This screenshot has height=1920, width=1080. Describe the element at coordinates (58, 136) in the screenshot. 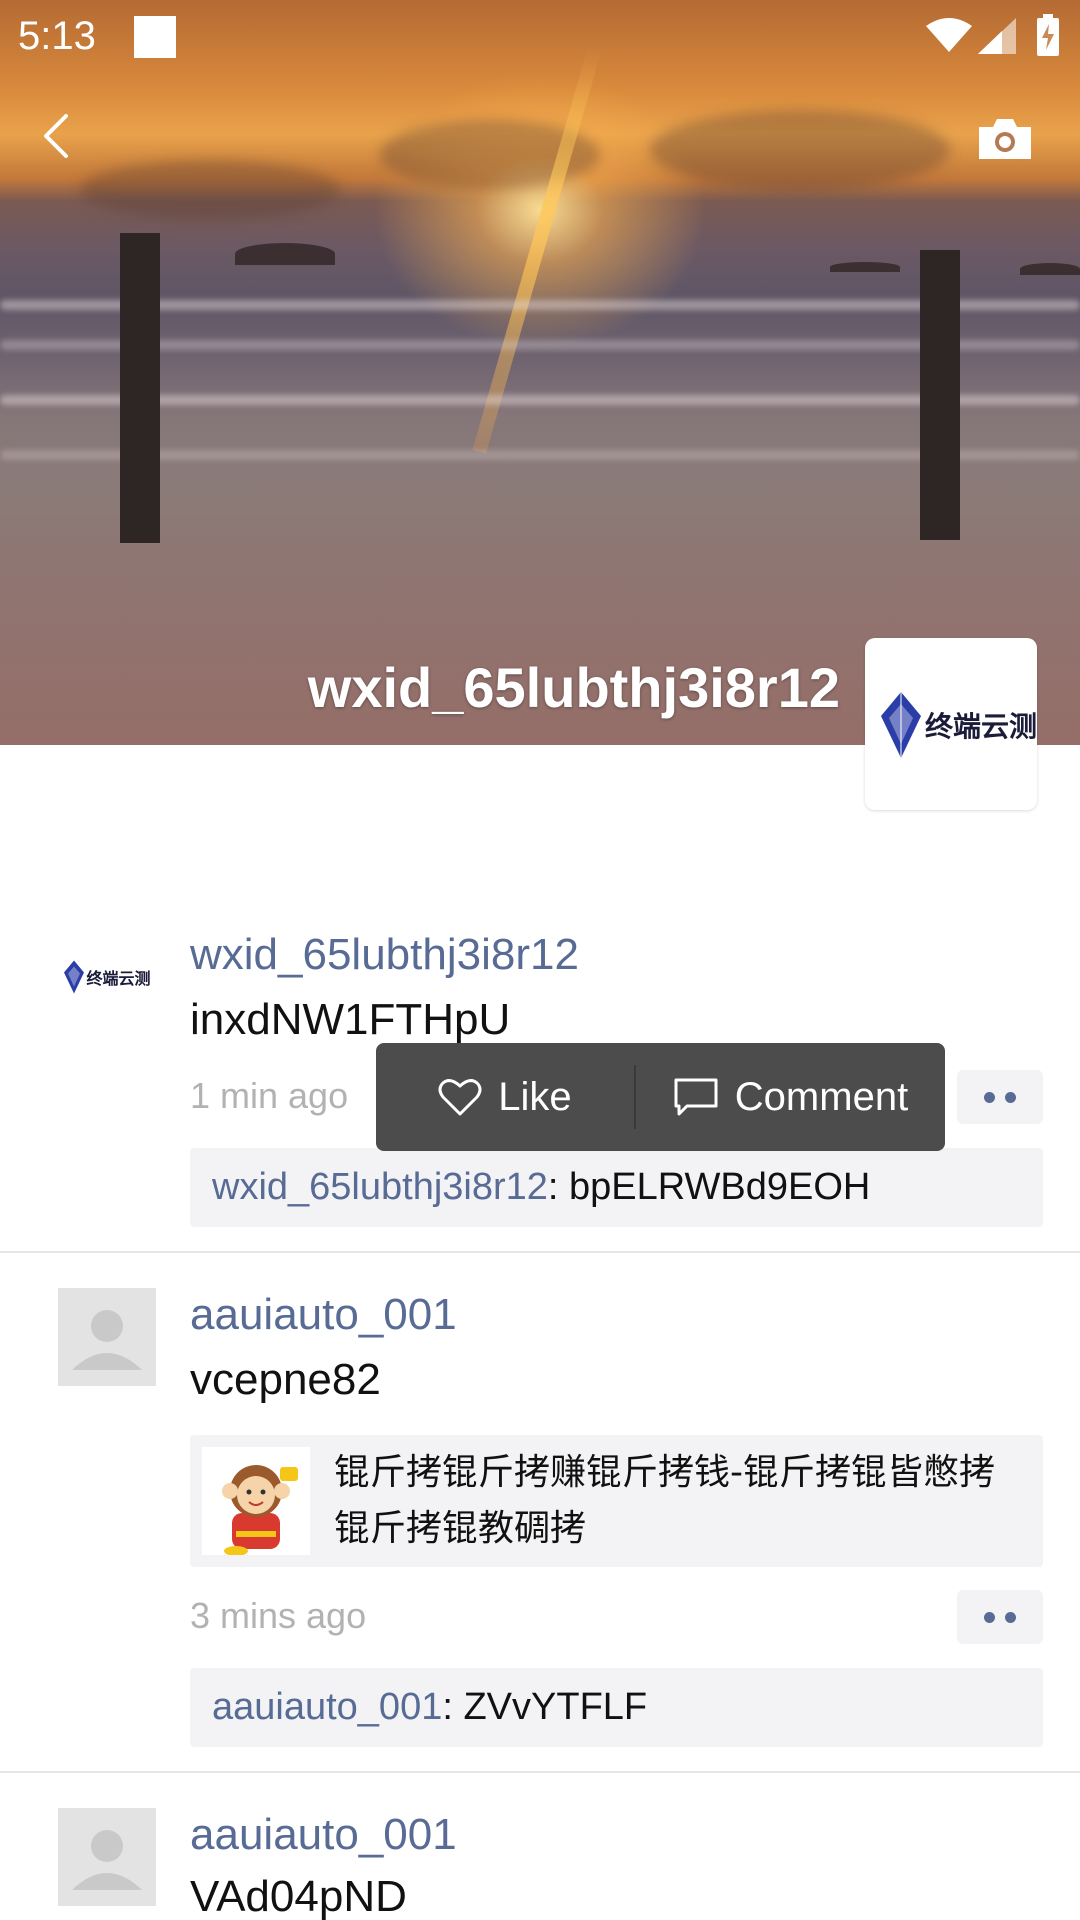

I see `back-icon` at that location.